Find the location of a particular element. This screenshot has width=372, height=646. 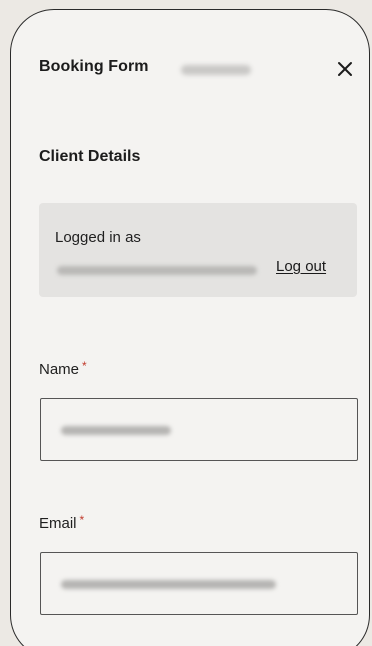

redacted-user-email is located at coordinates (157, 270).